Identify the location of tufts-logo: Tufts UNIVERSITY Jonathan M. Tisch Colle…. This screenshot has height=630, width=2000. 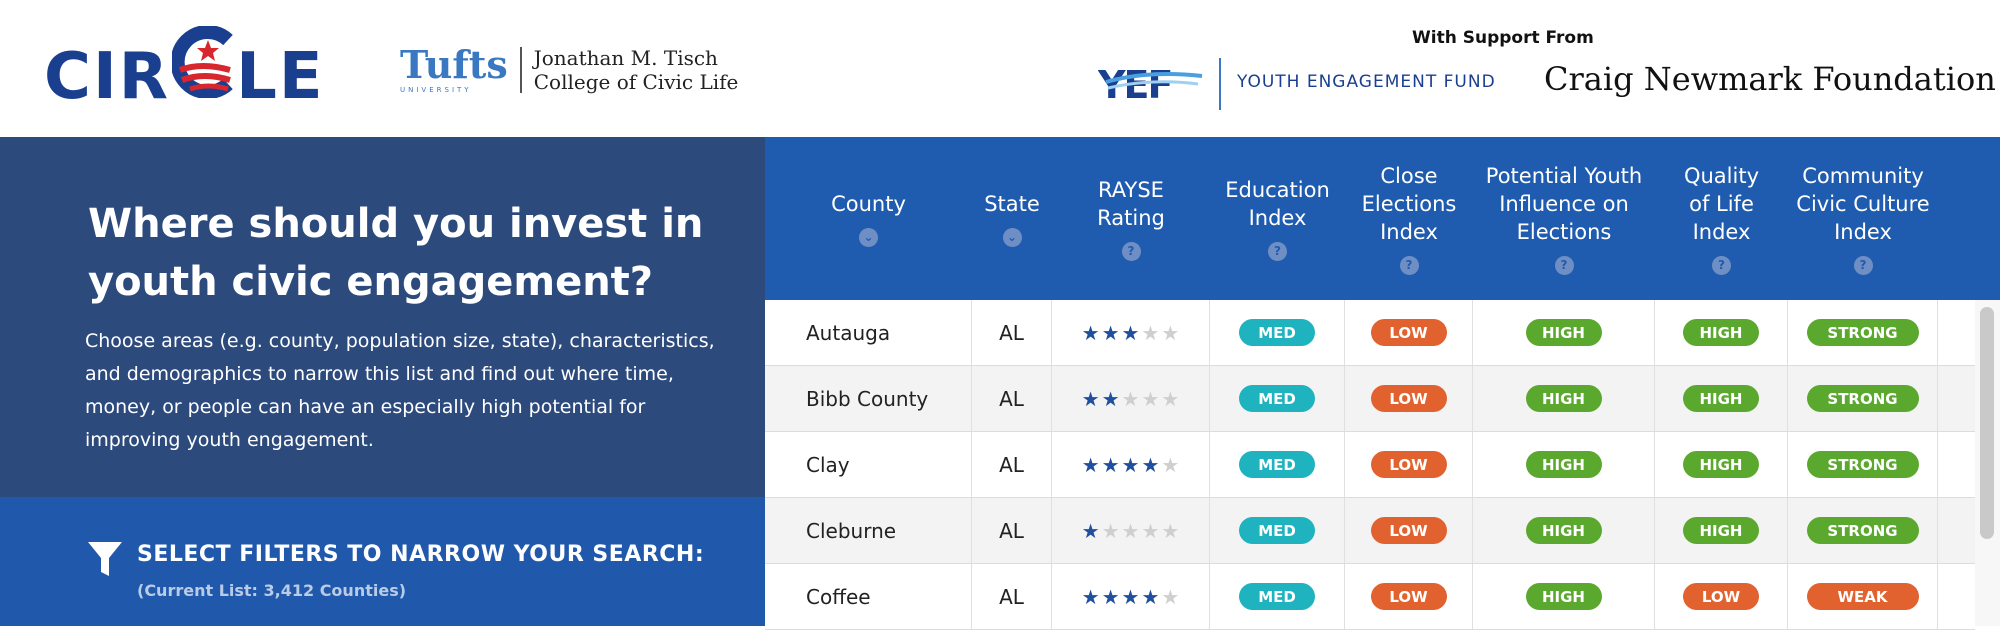
(569, 68).